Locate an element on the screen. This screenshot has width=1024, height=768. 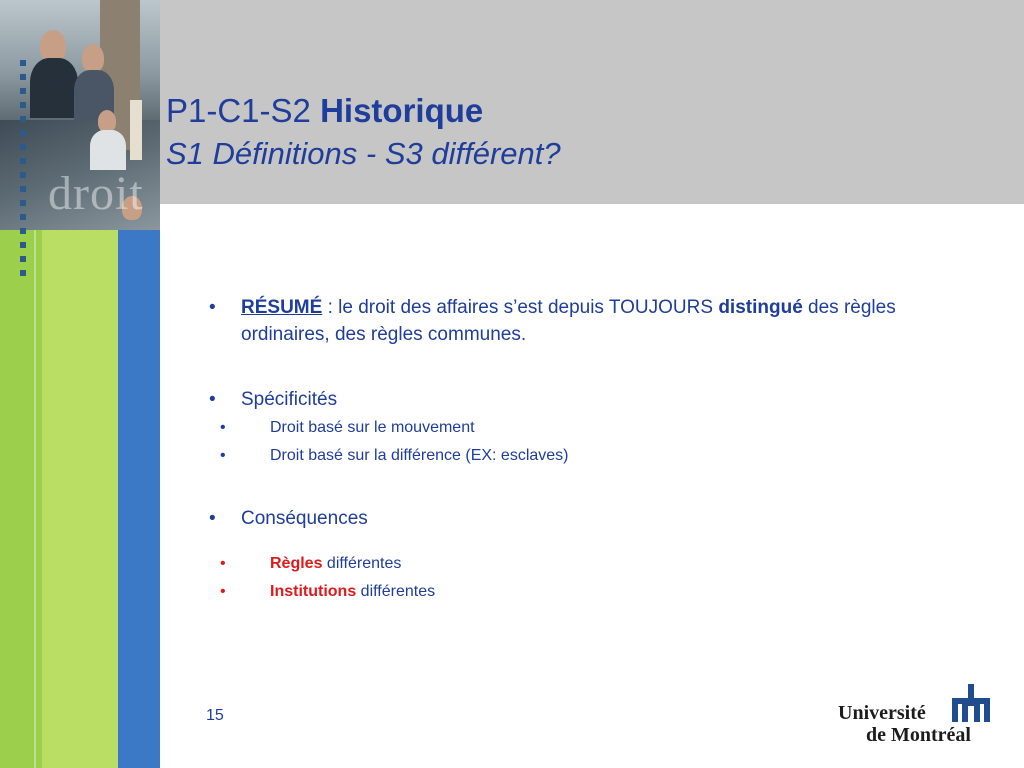
institutions-bold: Institutions is located at coordinates (313, 591).